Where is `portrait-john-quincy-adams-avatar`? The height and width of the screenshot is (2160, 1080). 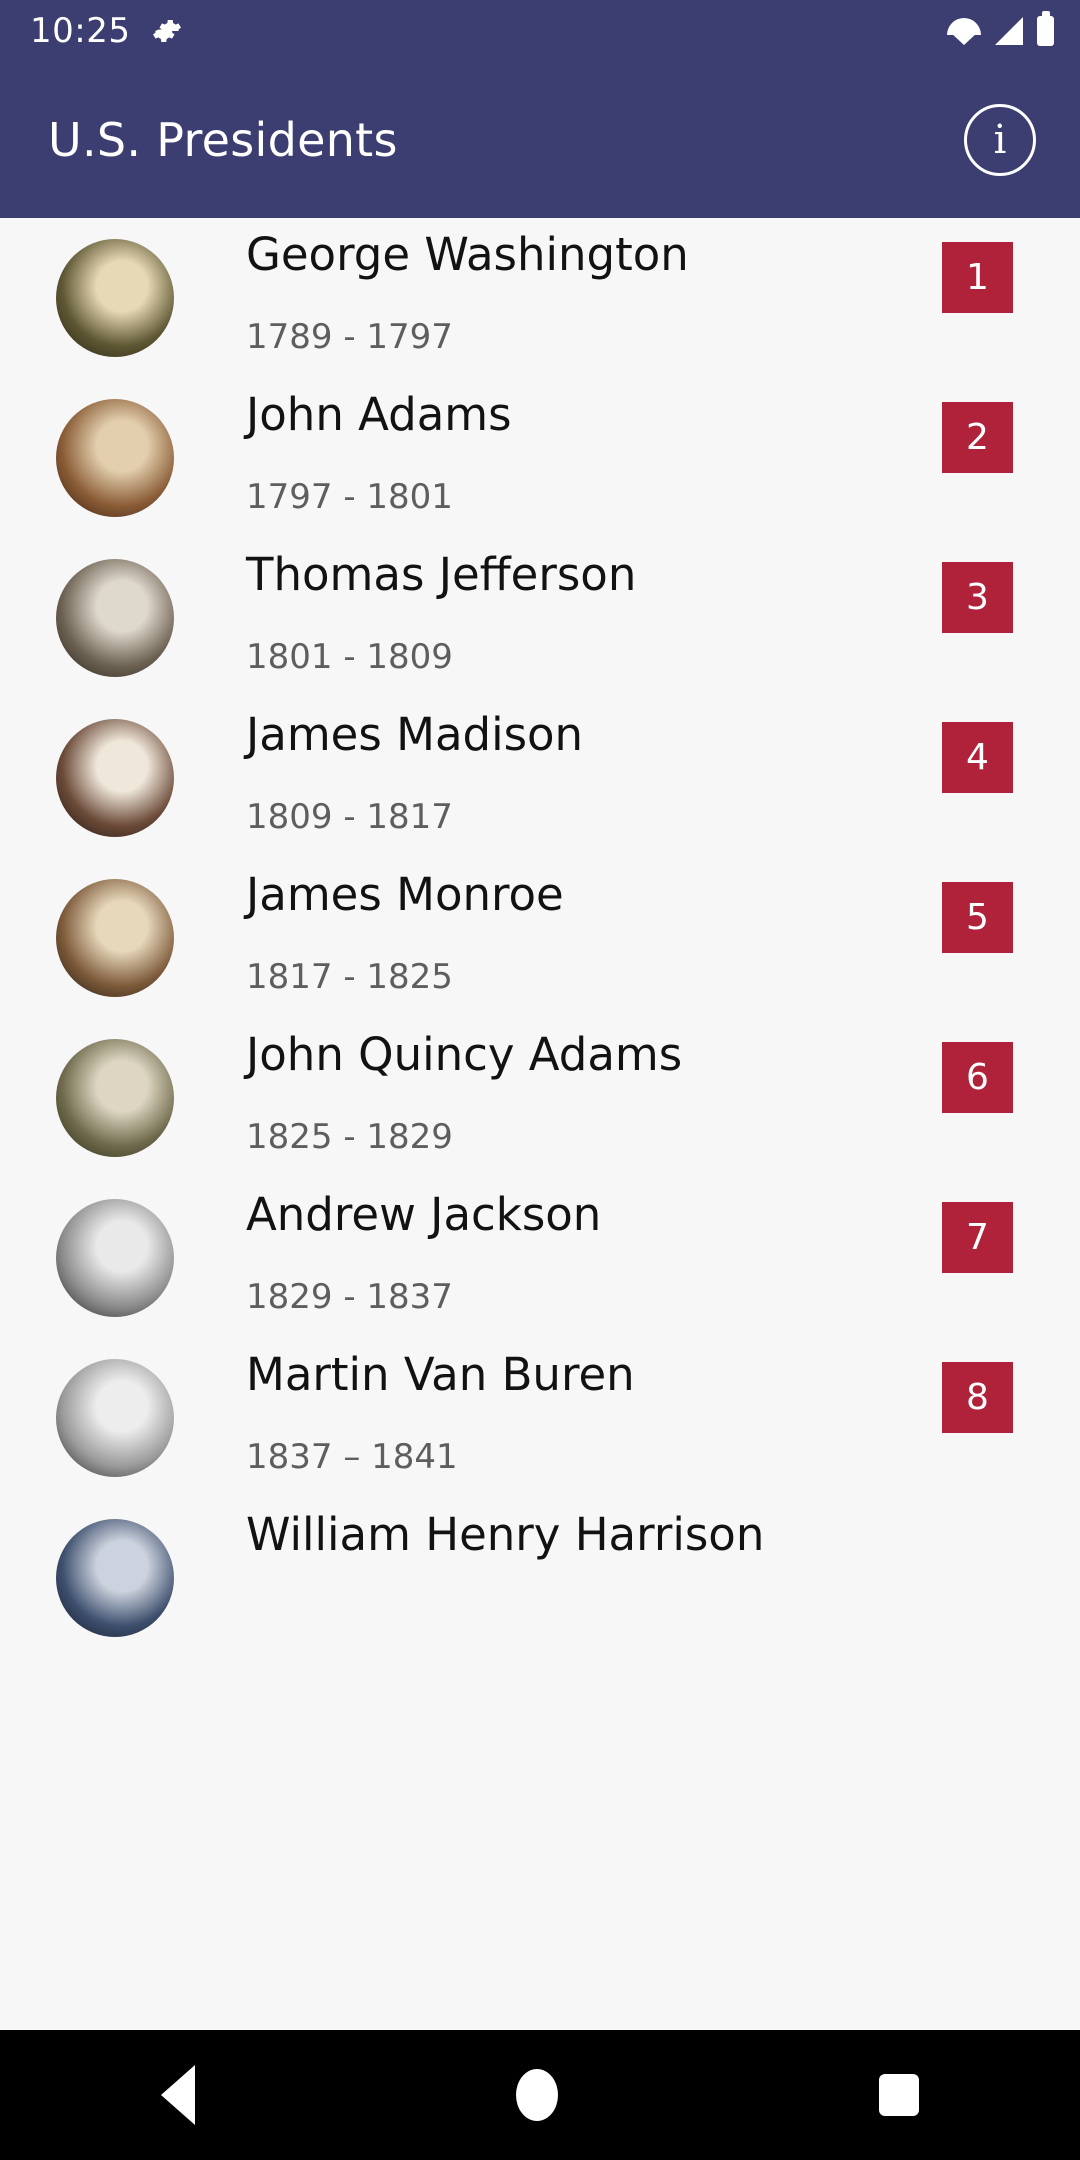
portrait-john-quincy-adams-avatar is located at coordinates (115, 1098).